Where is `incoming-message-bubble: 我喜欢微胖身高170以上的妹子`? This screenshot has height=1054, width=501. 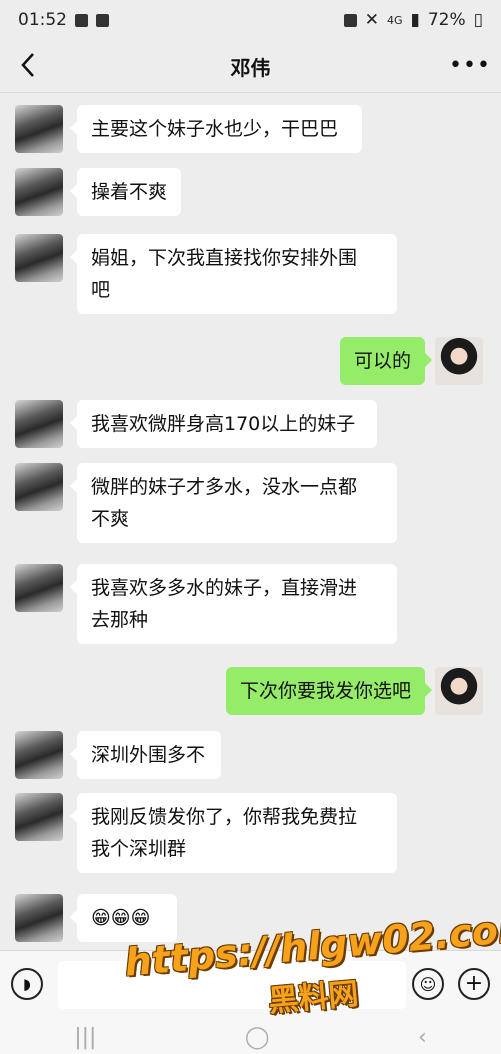 incoming-message-bubble: 我喜欢微胖身高170以上的妹子 is located at coordinates (223, 424).